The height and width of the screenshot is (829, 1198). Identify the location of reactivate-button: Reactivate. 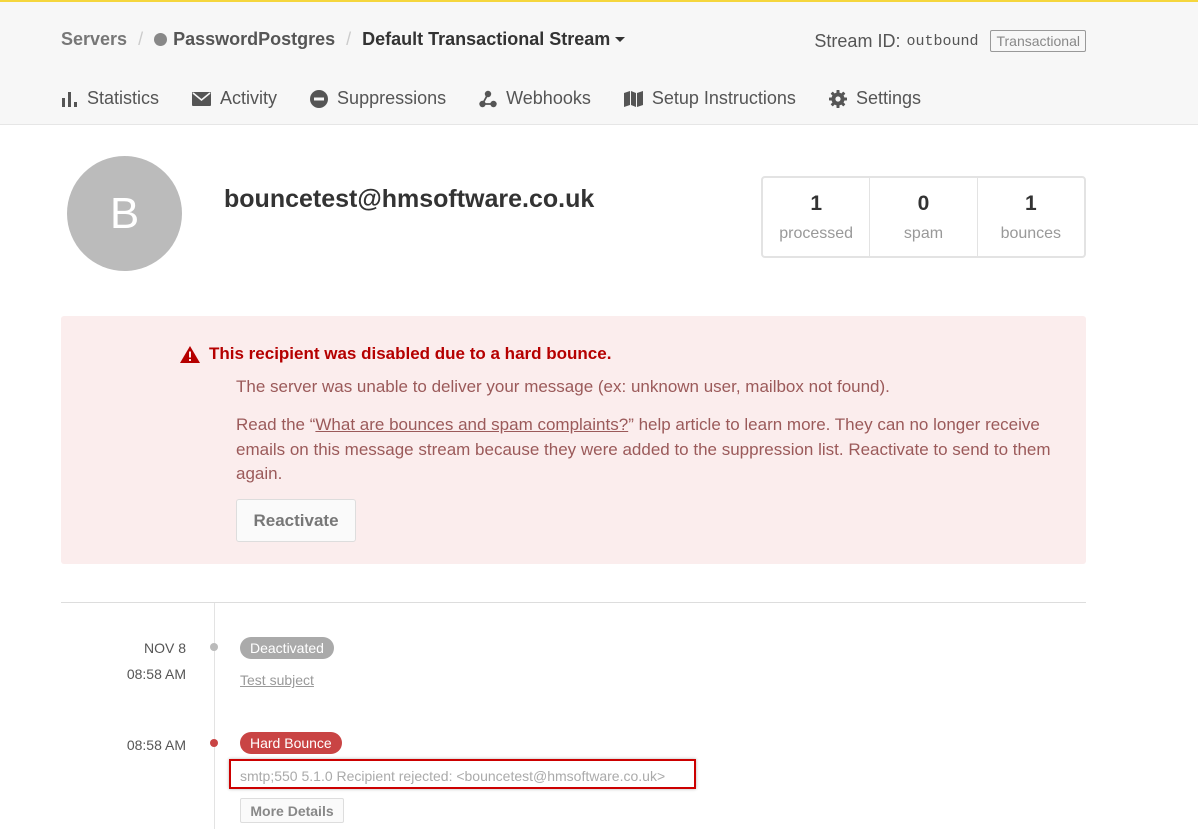
(296, 520).